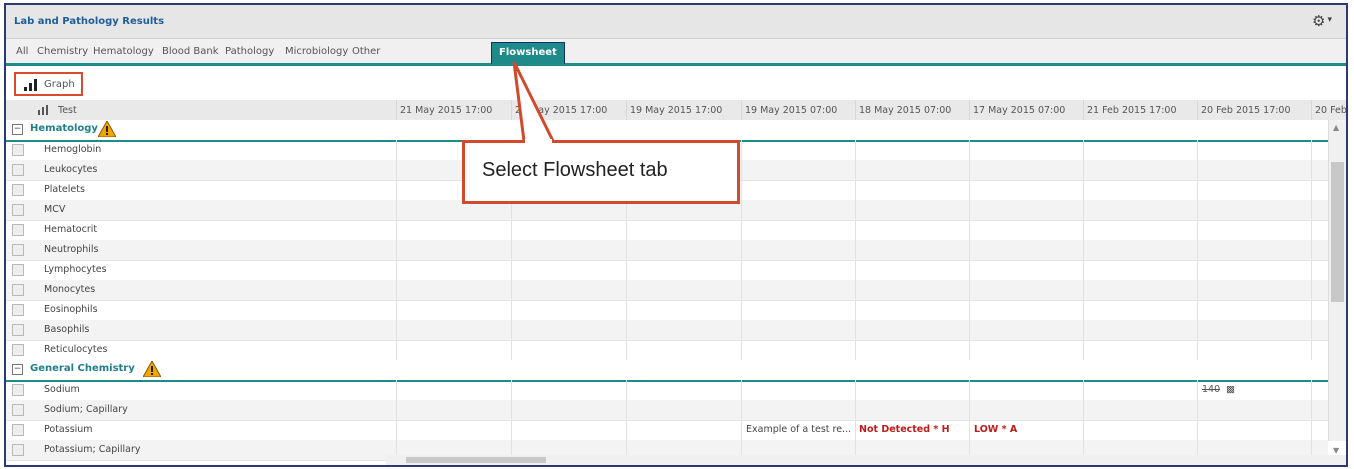  Describe the element at coordinates (55, 209) in the screenshot. I see `test-name: MCV` at that location.